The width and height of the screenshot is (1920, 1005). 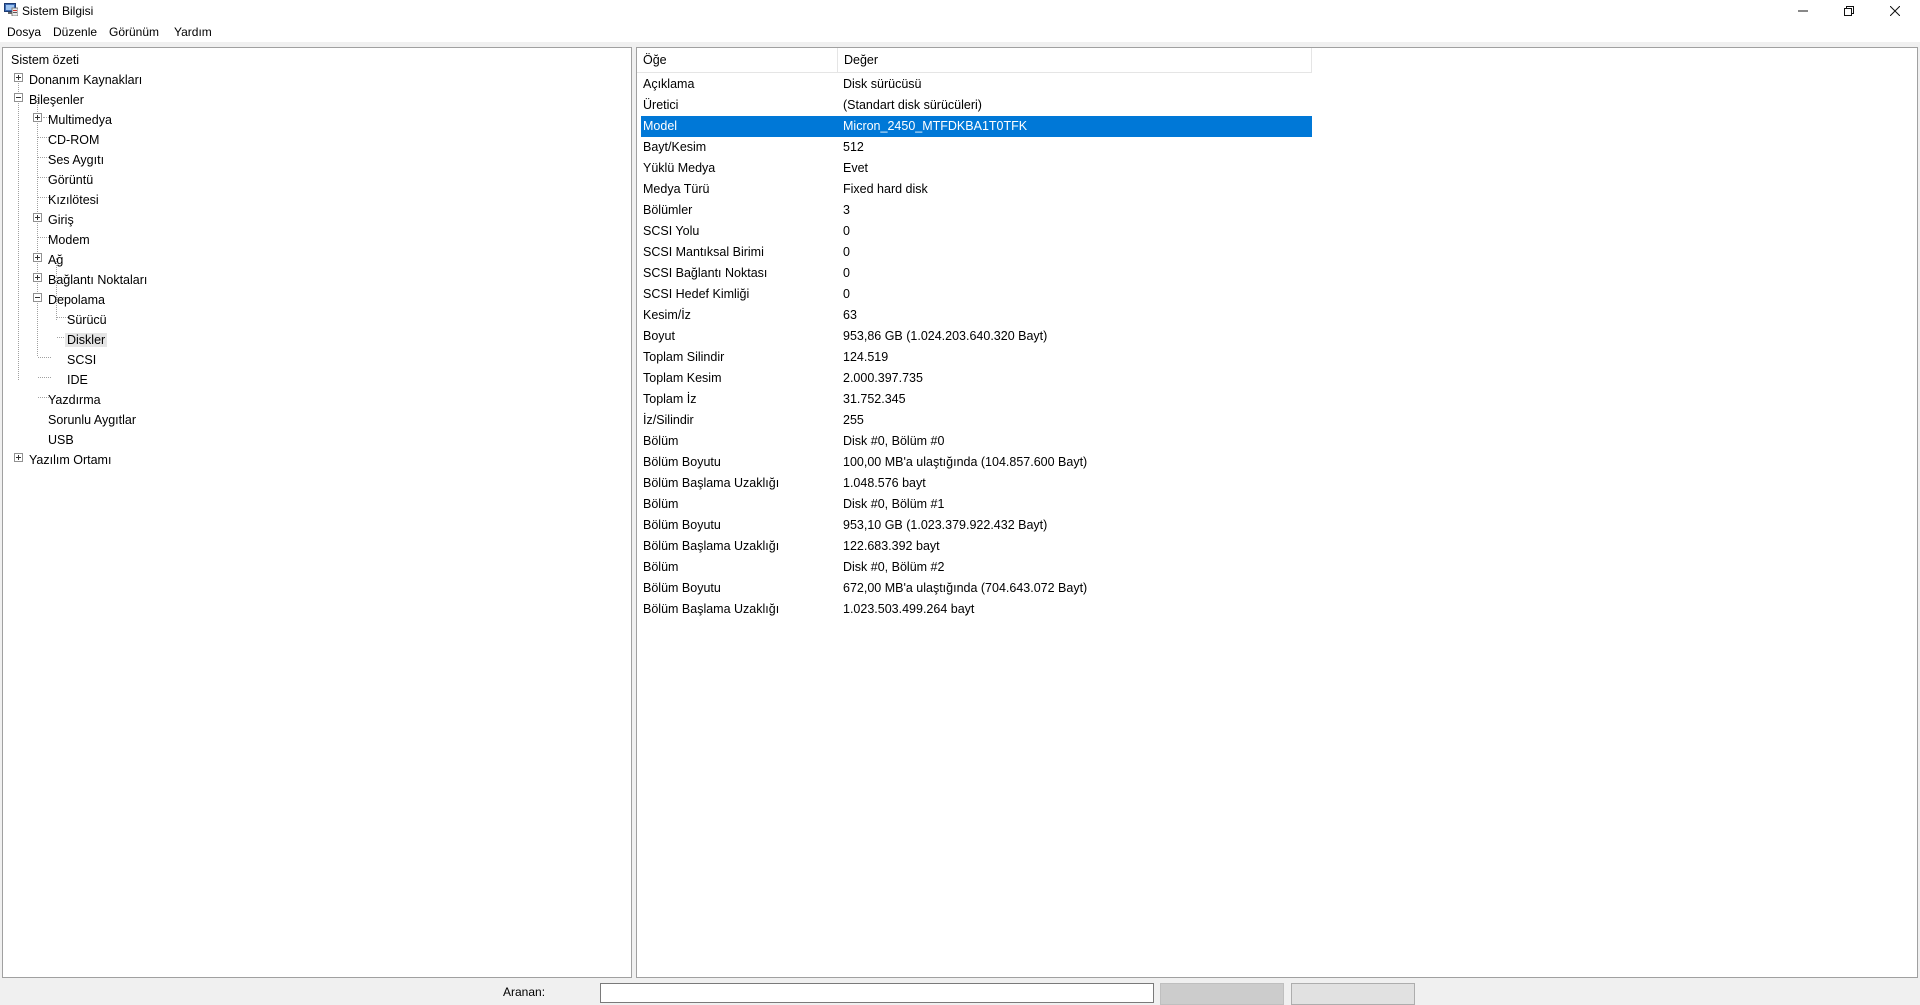 I want to click on table-row: SCSI Hedef Kimliği 0, so click(x=976, y=294).